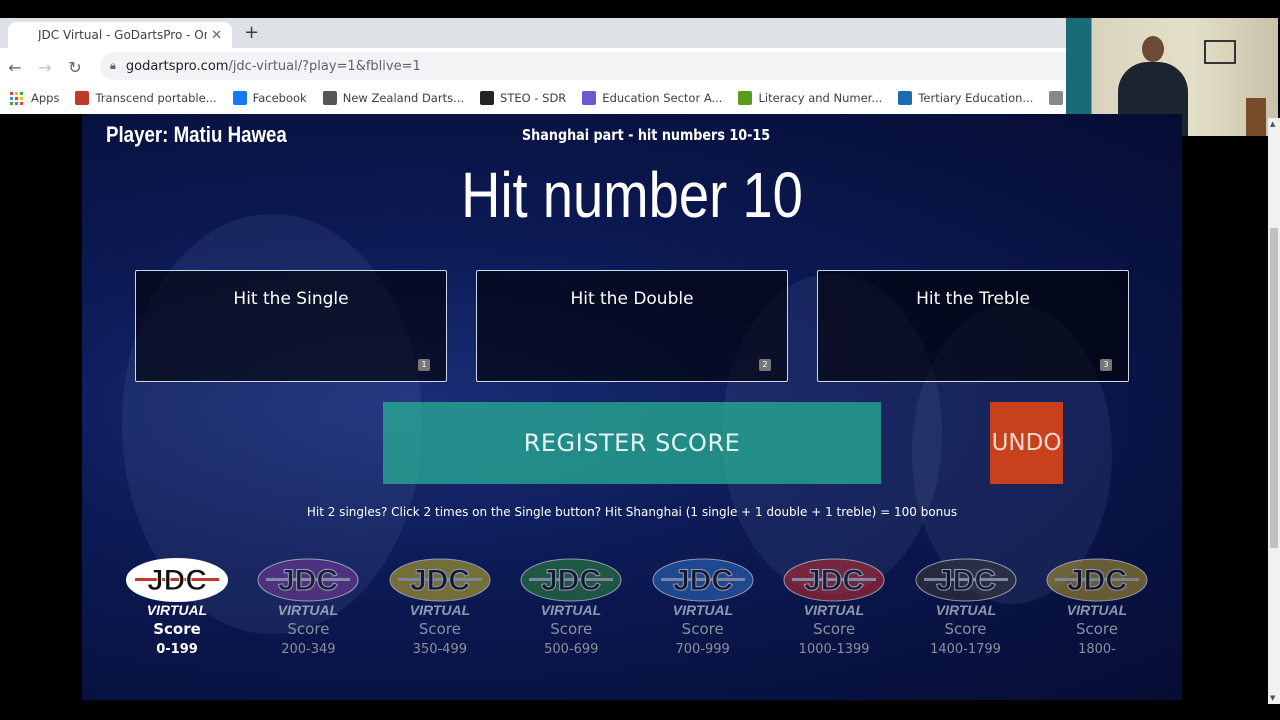 Image resolution: width=1280 pixels, height=720 pixels. Describe the element at coordinates (82, 98) in the screenshot. I see `st-icon` at that location.